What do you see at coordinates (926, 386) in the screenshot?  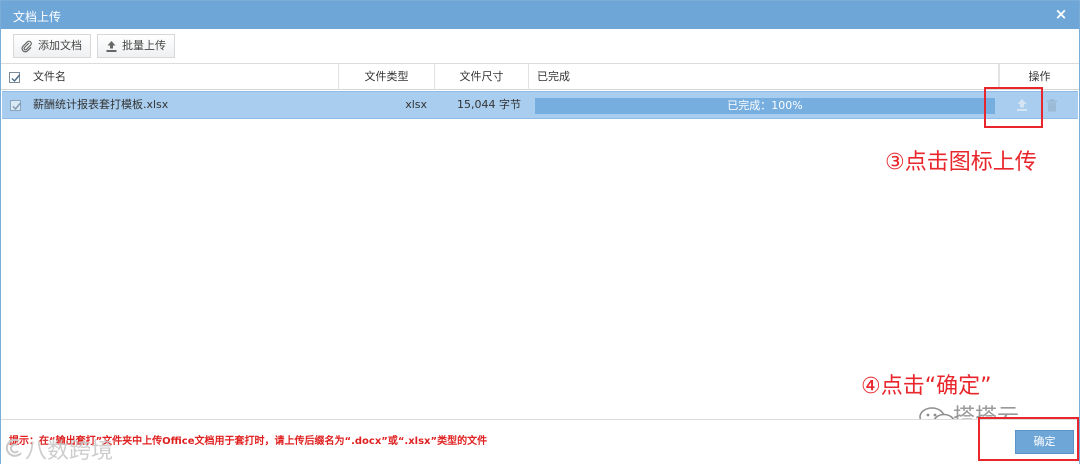 I see `annotation-step4: ④点击“确定”` at bounding box center [926, 386].